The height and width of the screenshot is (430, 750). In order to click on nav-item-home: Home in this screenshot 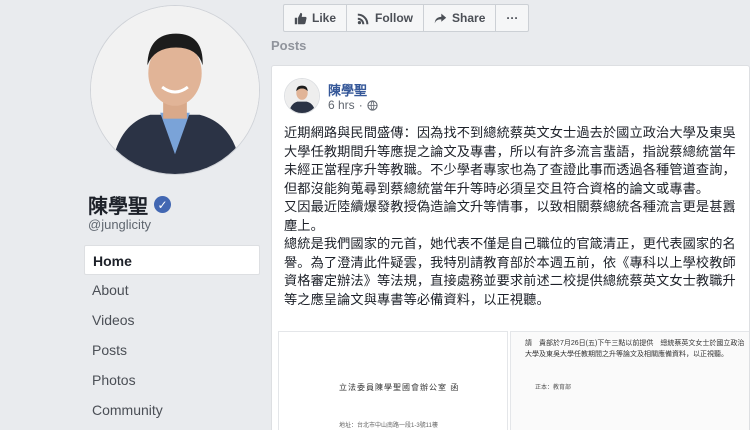, I will do `click(172, 260)`.